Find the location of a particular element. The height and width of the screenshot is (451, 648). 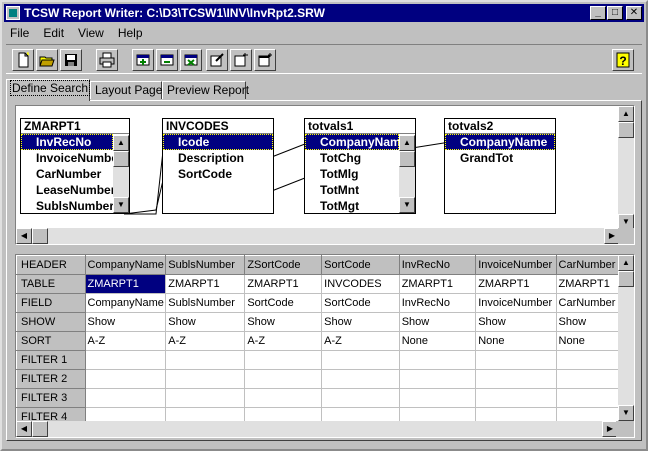

new-button is located at coordinates (23, 60).